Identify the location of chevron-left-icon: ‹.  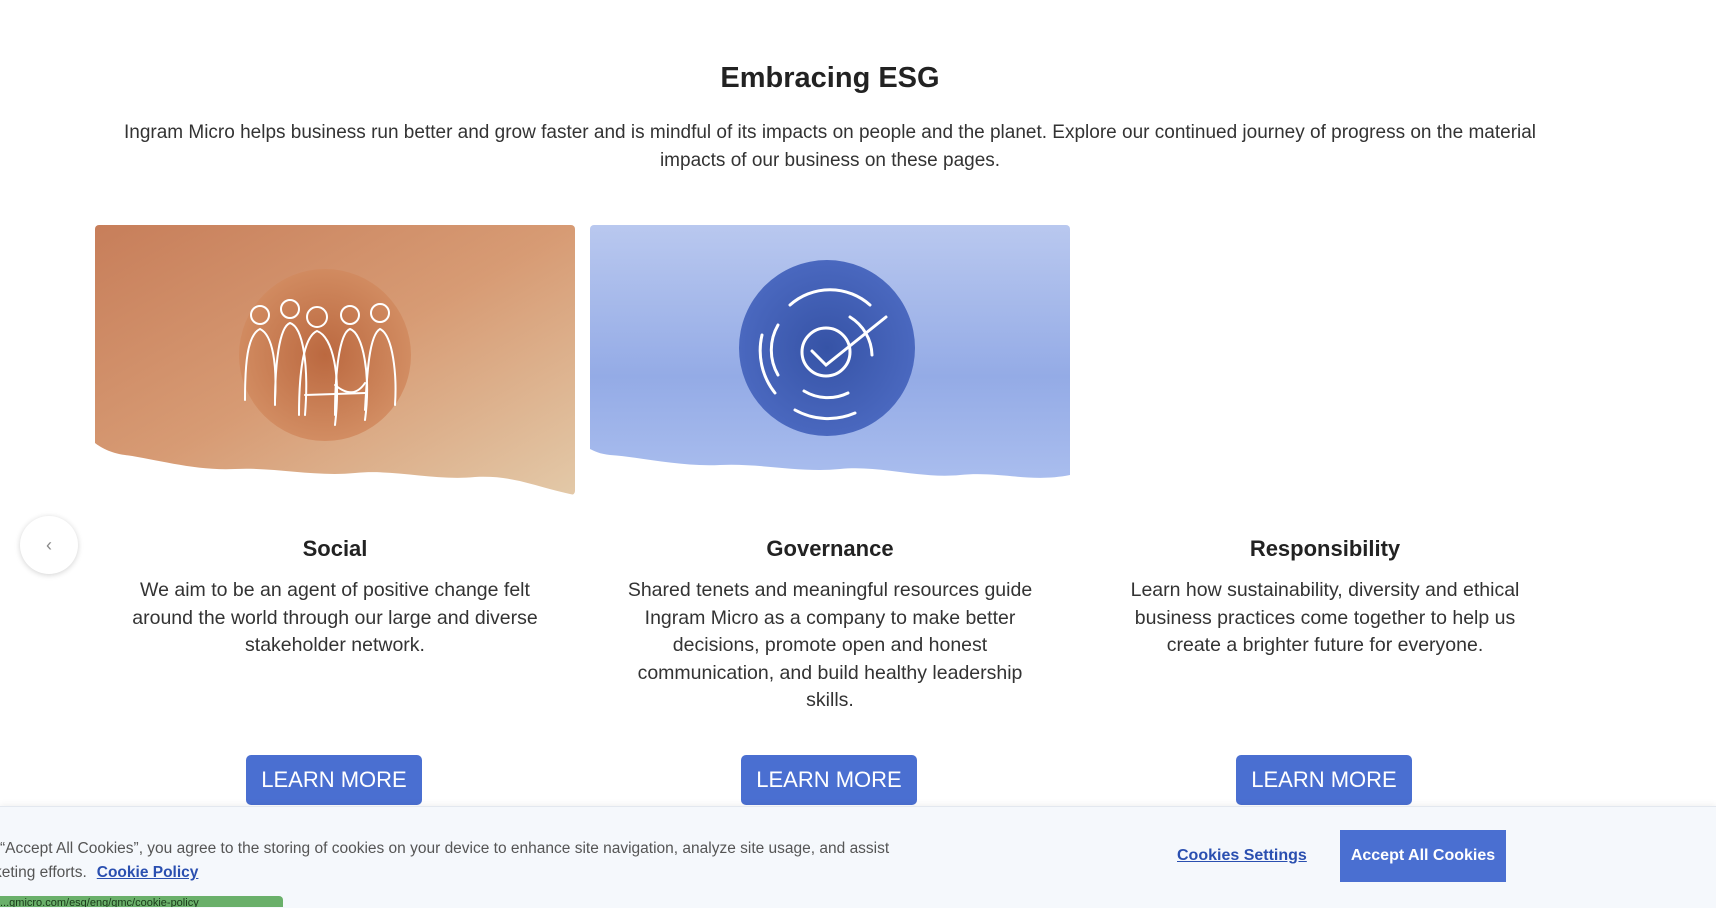
(49, 544).